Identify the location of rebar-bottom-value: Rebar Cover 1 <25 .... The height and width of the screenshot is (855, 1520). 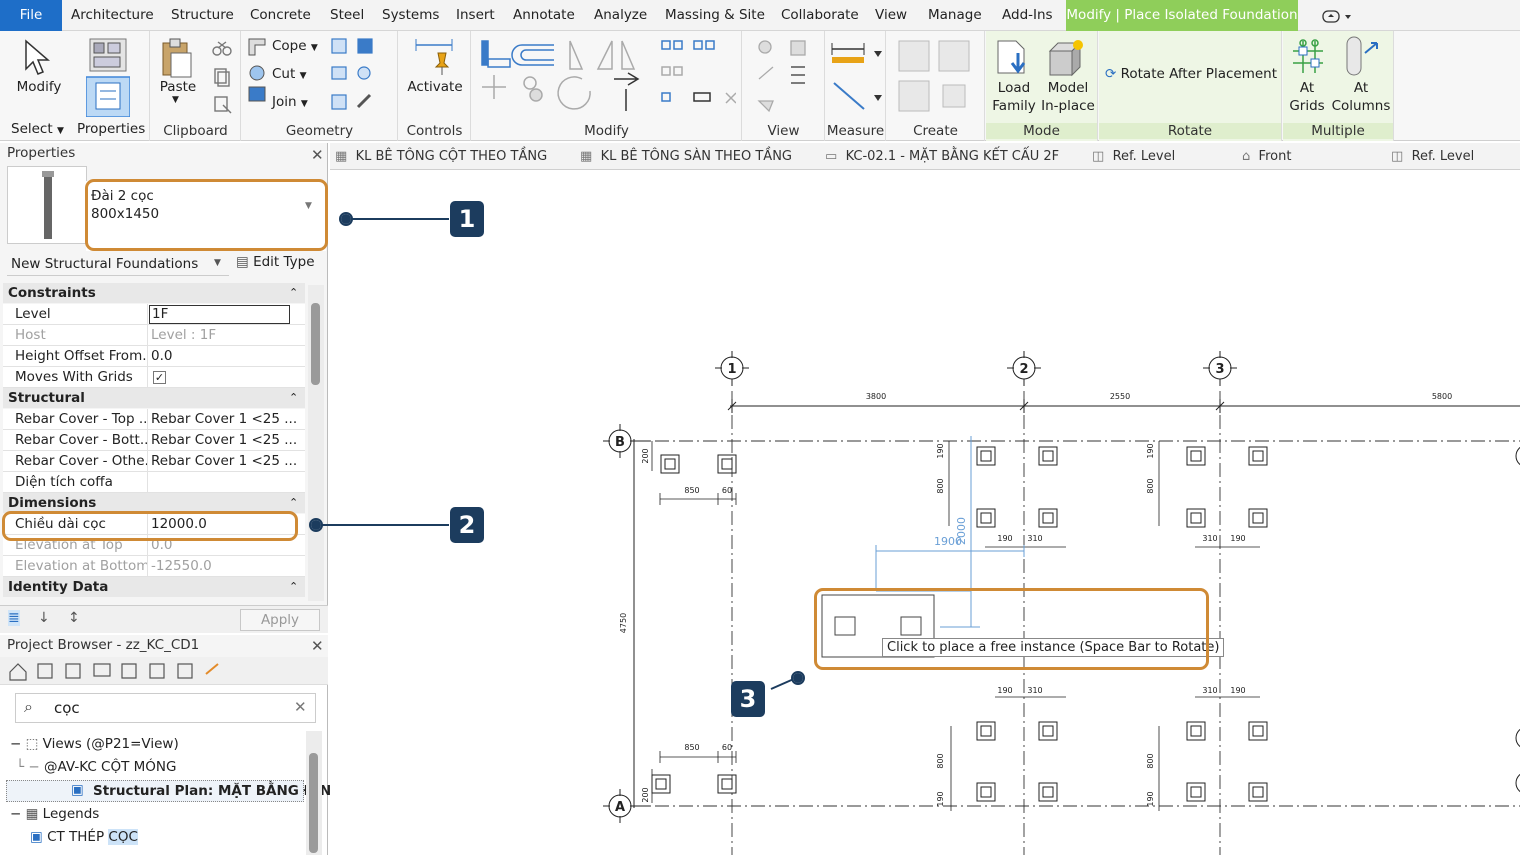
(226, 440).